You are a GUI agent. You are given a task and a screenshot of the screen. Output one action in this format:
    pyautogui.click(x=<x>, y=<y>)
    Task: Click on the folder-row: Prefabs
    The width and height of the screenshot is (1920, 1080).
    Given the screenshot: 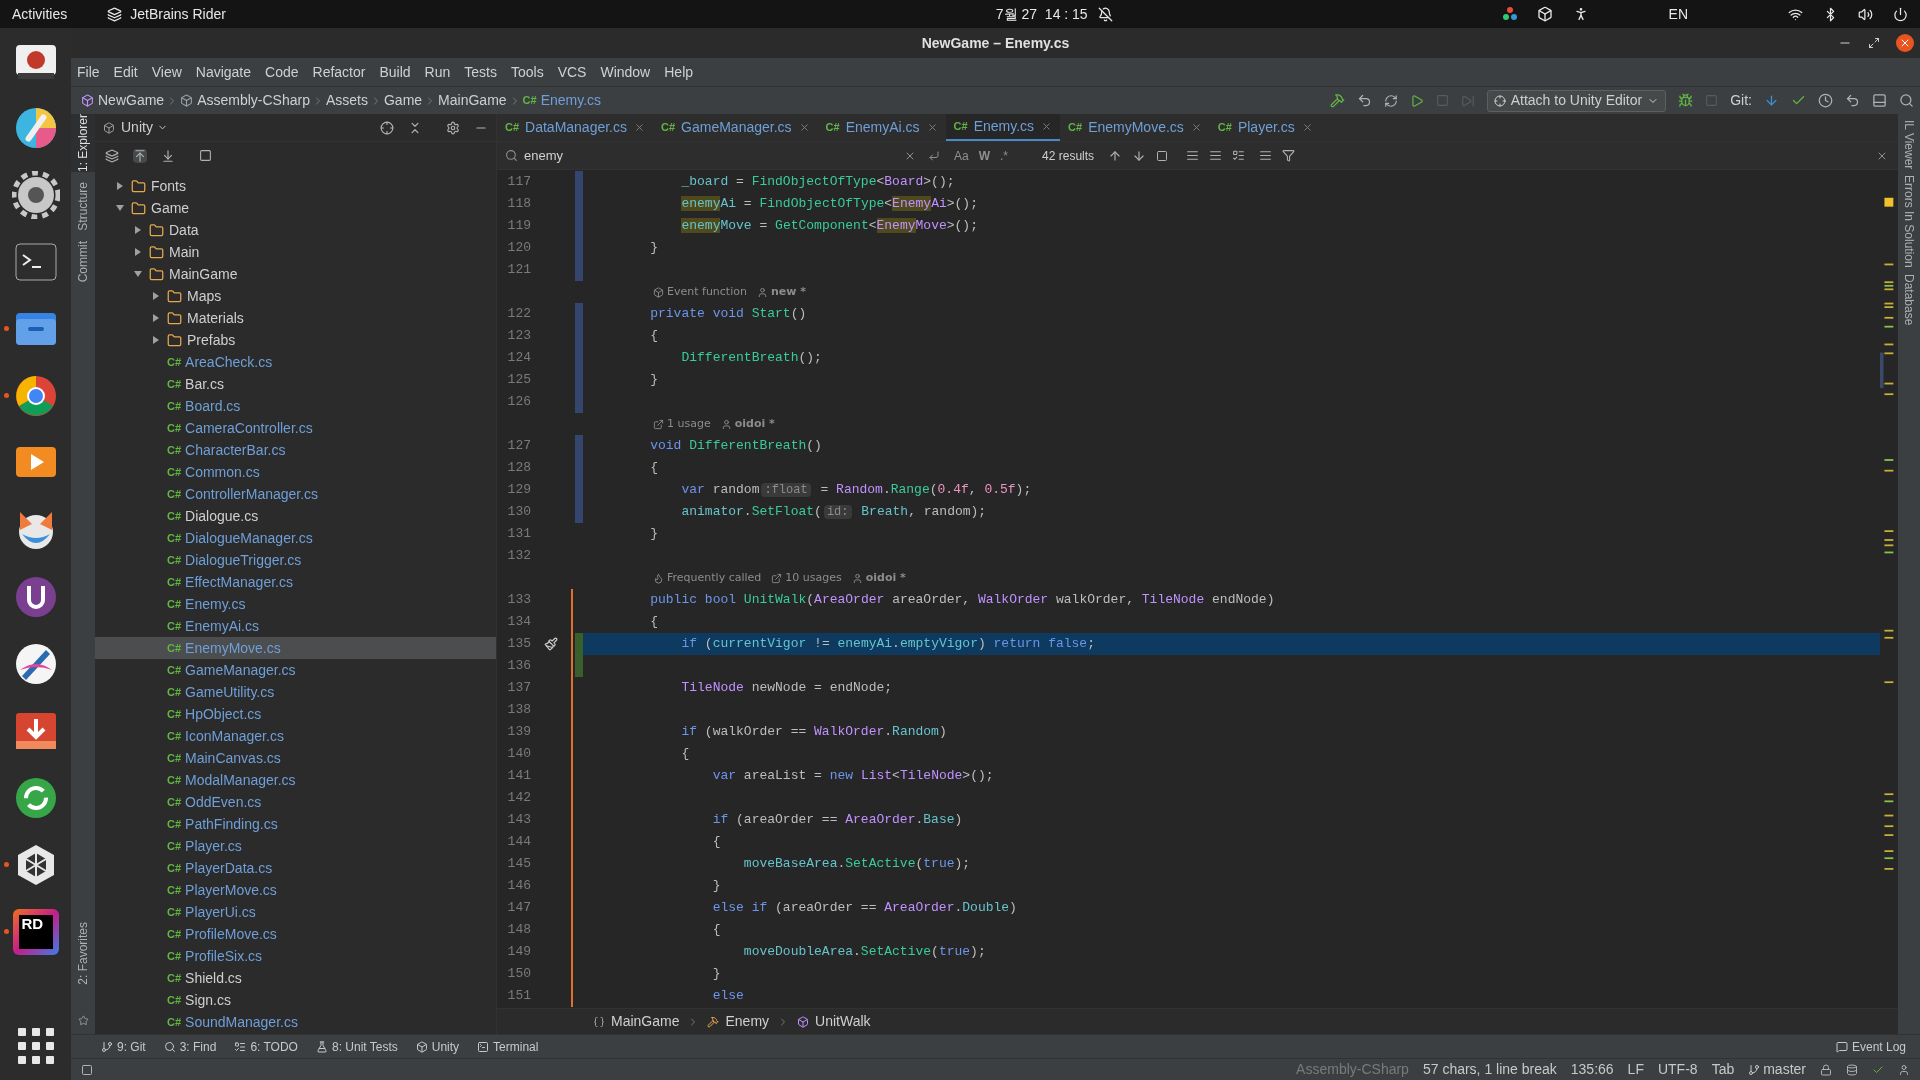 What is the action you would take?
    pyautogui.click(x=295, y=340)
    